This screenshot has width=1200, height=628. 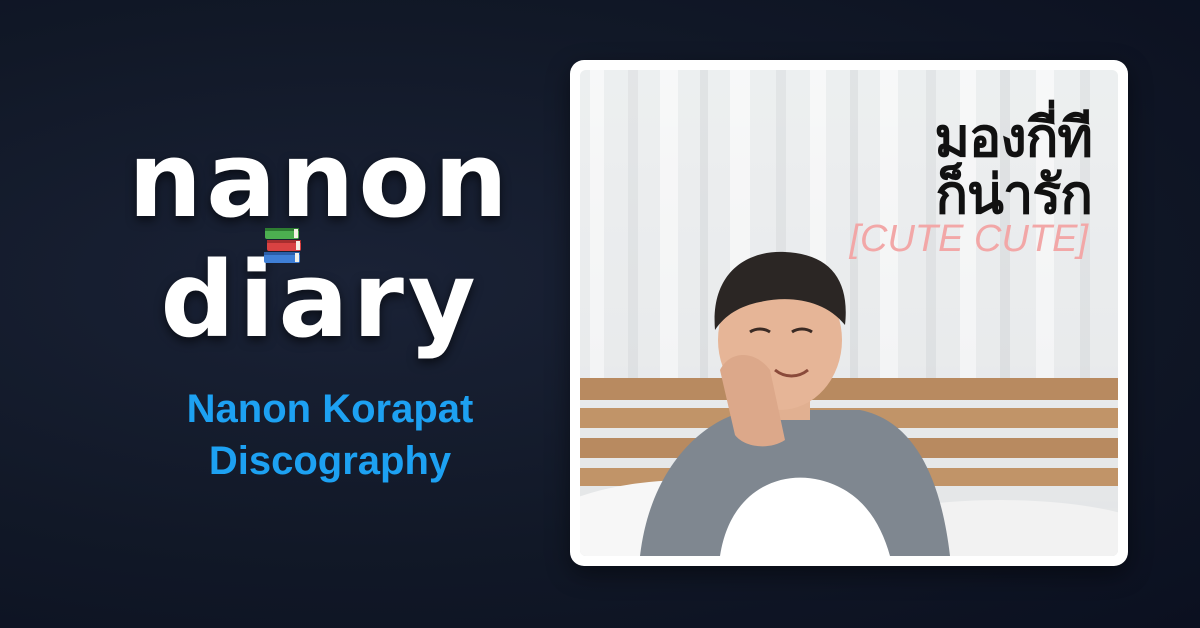 I want to click on discography-label: Discography, so click(x=330, y=461).